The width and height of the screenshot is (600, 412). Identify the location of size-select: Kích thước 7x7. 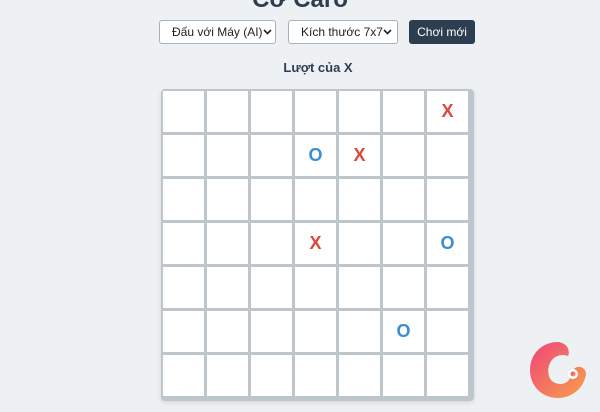
(343, 32).